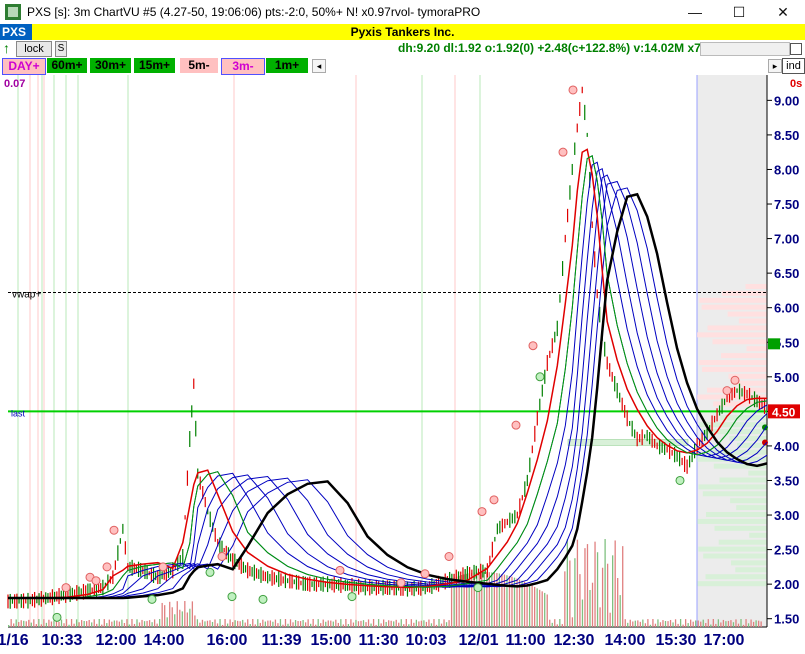  What do you see at coordinates (695, 12) in the screenshot?
I see `minimize-button: —` at bounding box center [695, 12].